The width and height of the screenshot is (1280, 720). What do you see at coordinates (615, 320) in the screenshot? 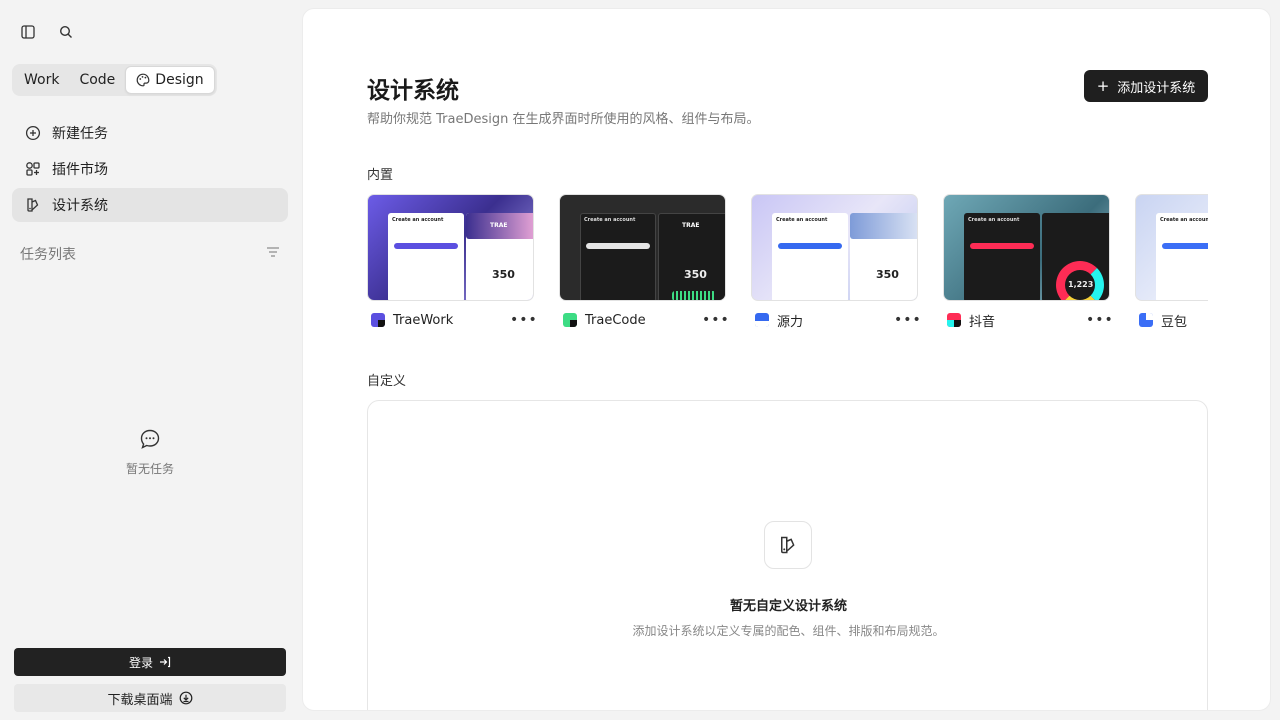
I see `card-name: TraeCode` at bounding box center [615, 320].